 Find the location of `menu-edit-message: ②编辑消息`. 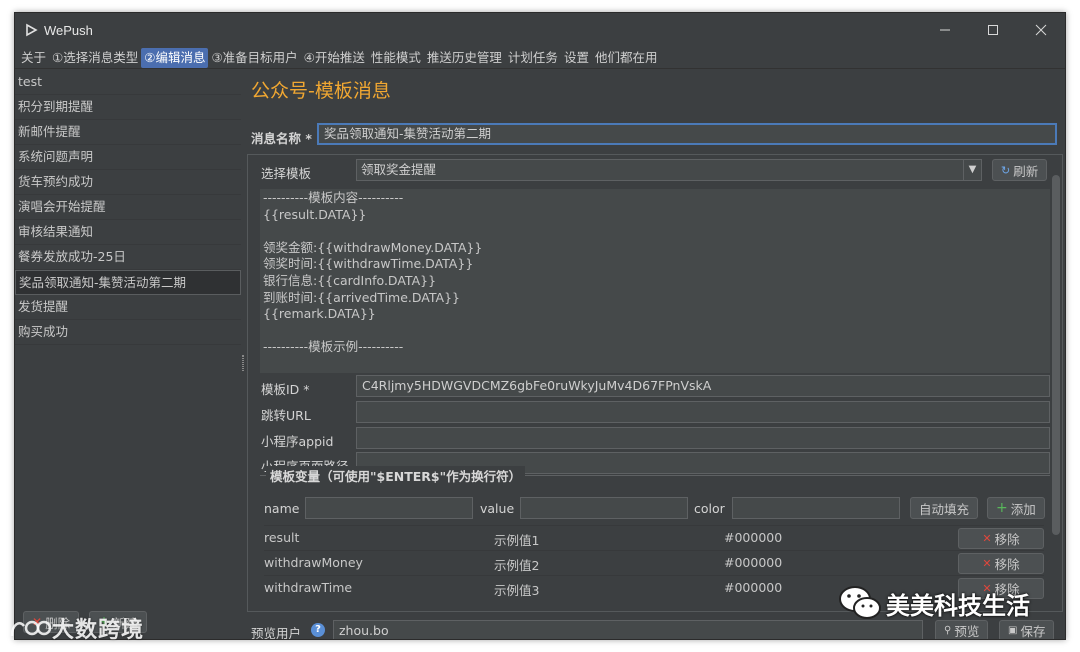

menu-edit-message: ②编辑消息 is located at coordinates (175, 57).